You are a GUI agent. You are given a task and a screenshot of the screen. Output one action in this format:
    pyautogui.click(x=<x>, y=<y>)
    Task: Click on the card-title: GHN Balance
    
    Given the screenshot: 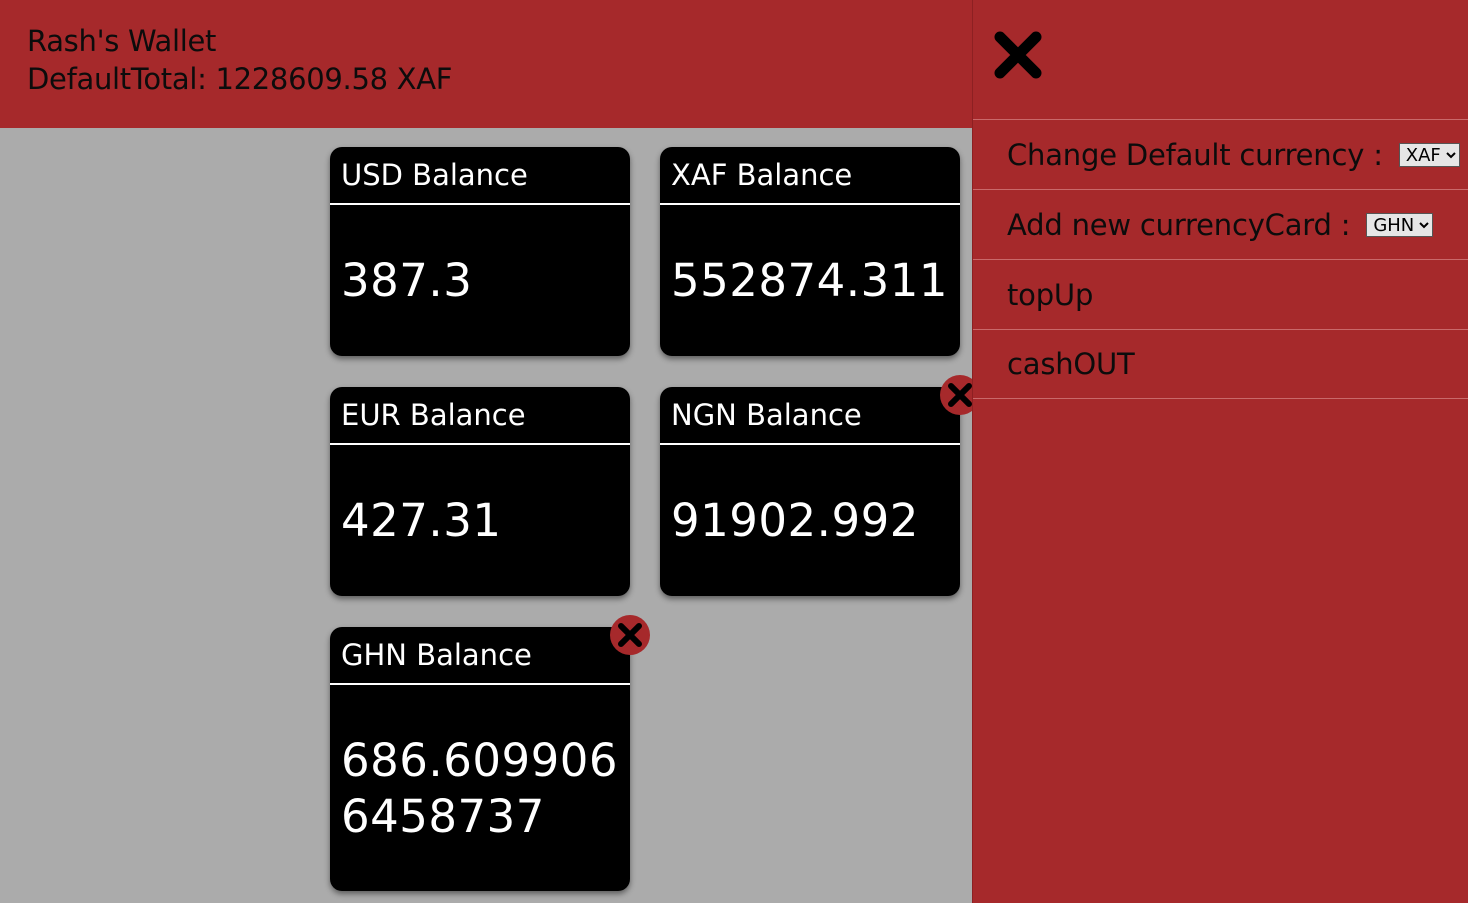 What is the action you would take?
    pyautogui.click(x=480, y=656)
    